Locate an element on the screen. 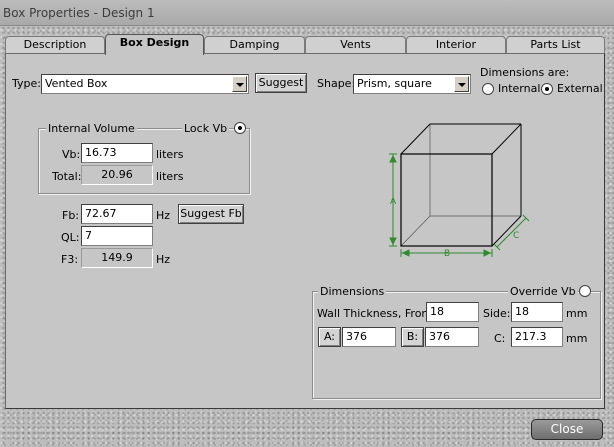 The height and width of the screenshot is (447, 614). box-bottom-left-edge is located at coordinates (415, 231).